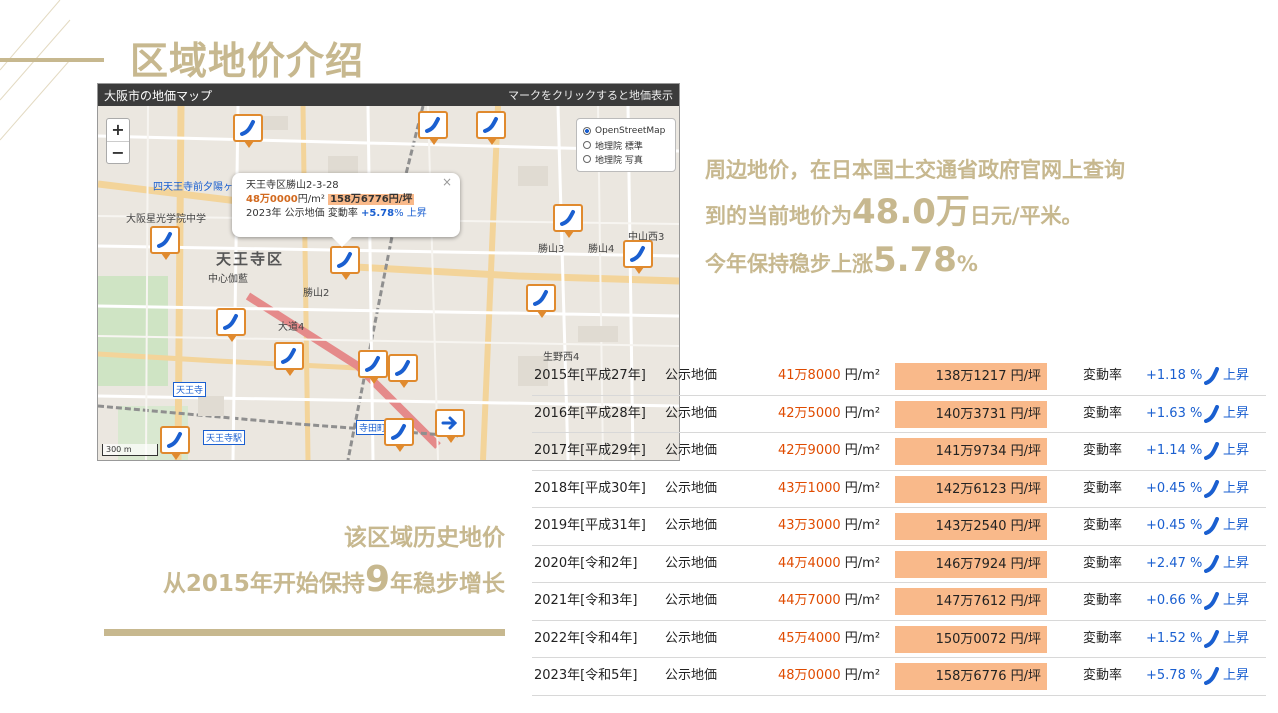 The width and height of the screenshot is (1278, 713). What do you see at coordinates (587, 159) in the screenshot?
I see `radio-icon` at bounding box center [587, 159].